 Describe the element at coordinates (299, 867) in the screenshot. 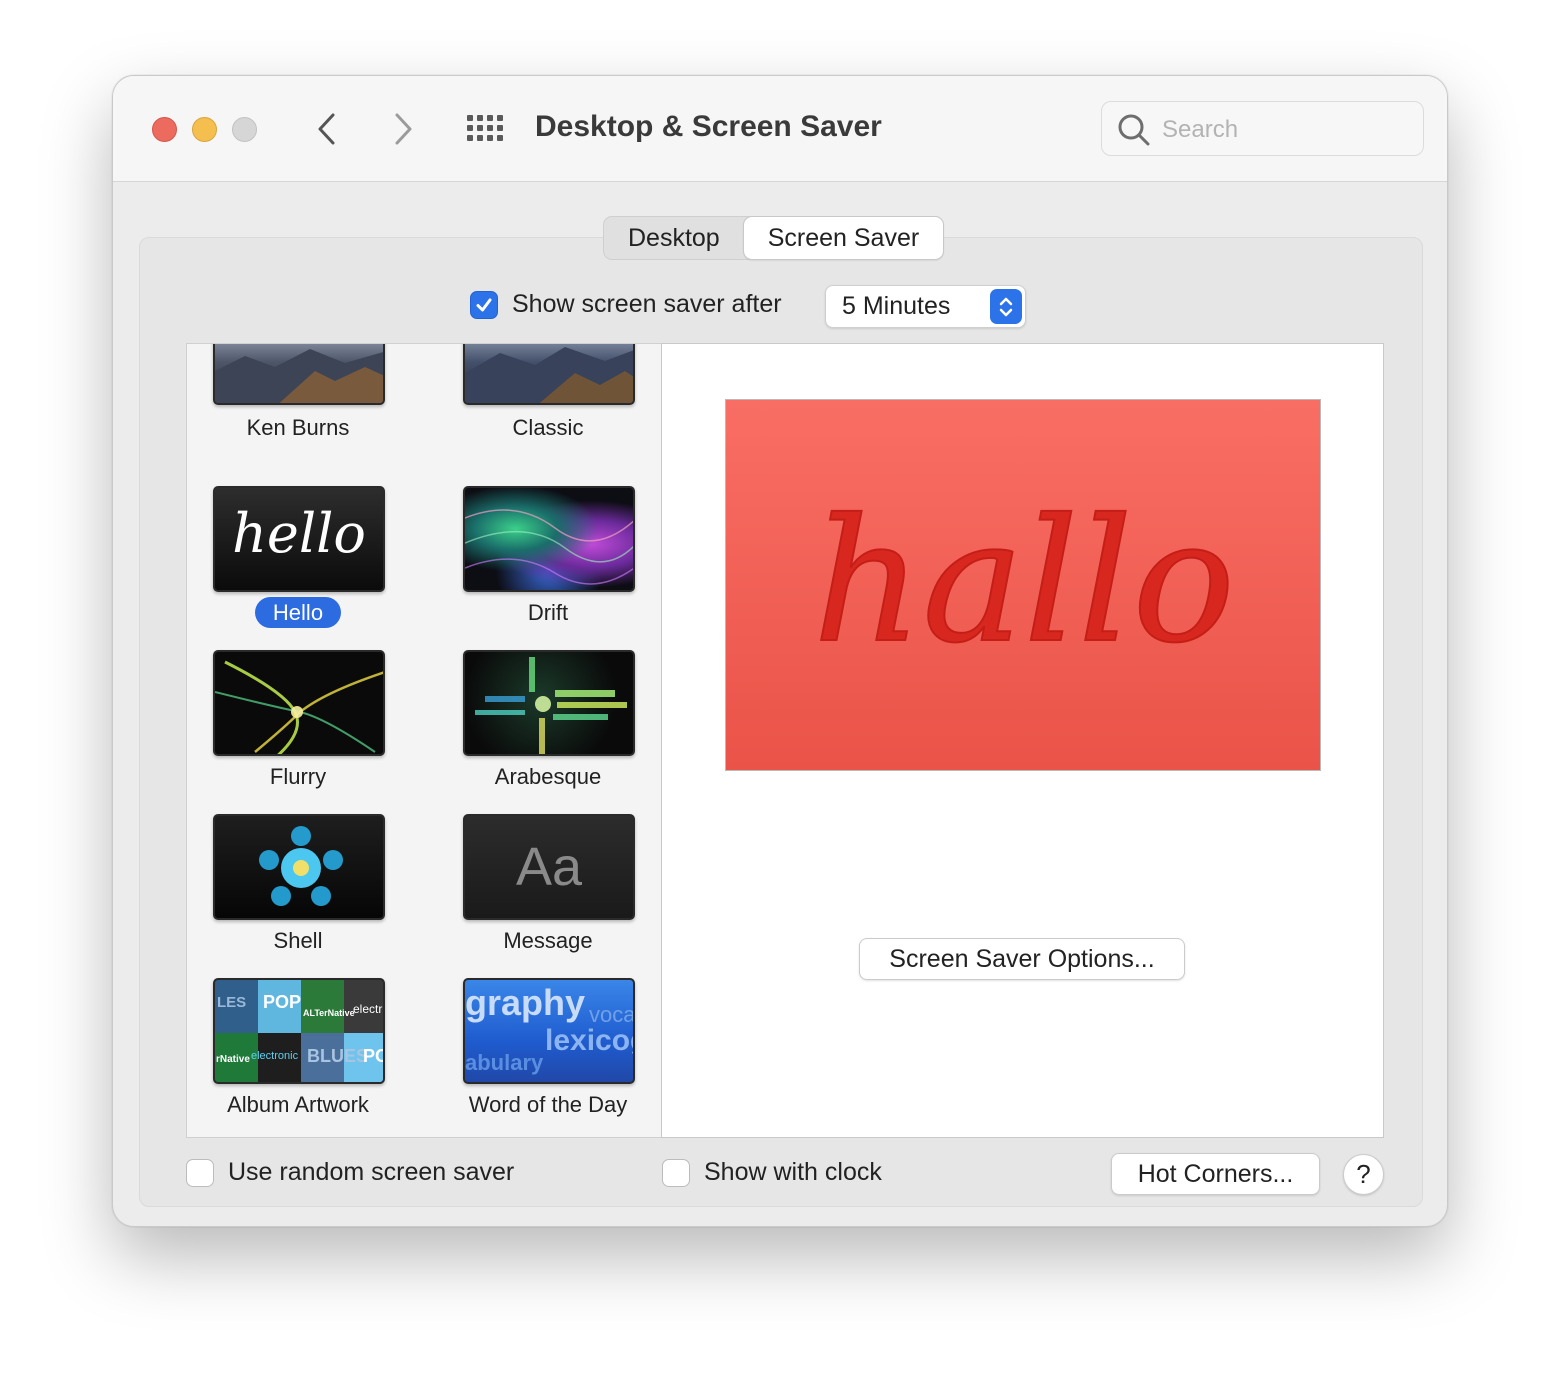

I see `shell-thumbnail` at that location.